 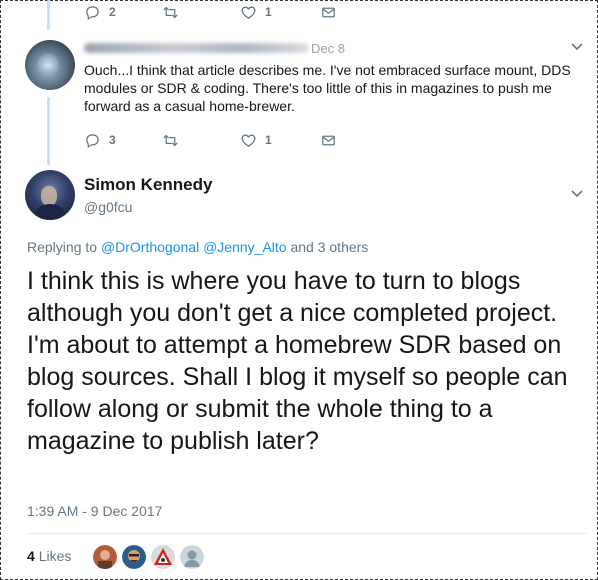 I want to click on reply-count: 3, so click(x=112, y=140).